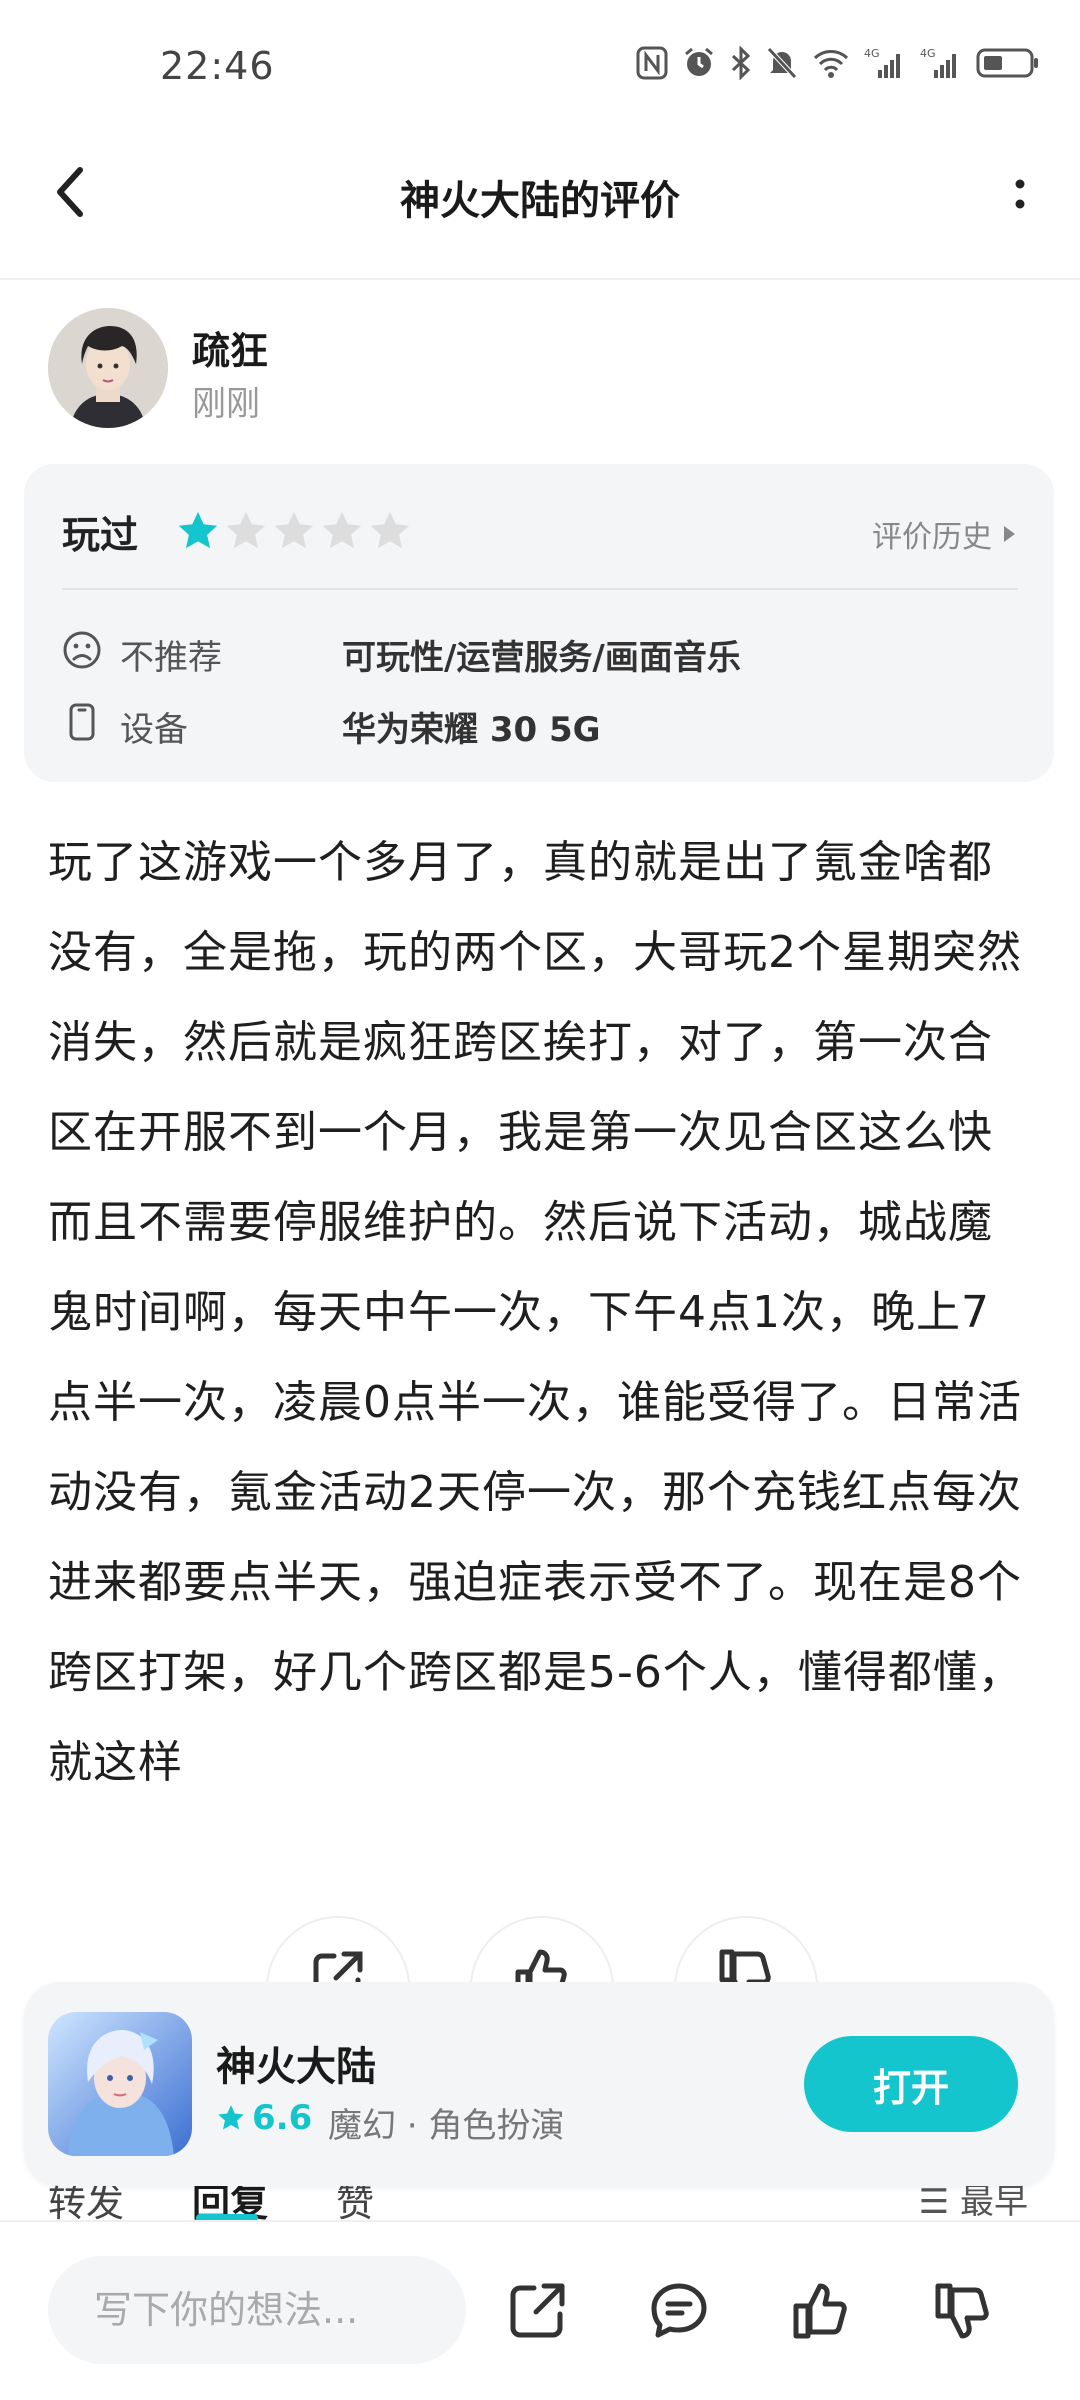 This screenshot has height=2400, width=1080. What do you see at coordinates (934, 2202) in the screenshot?
I see `sort-icon: ☰` at bounding box center [934, 2202].